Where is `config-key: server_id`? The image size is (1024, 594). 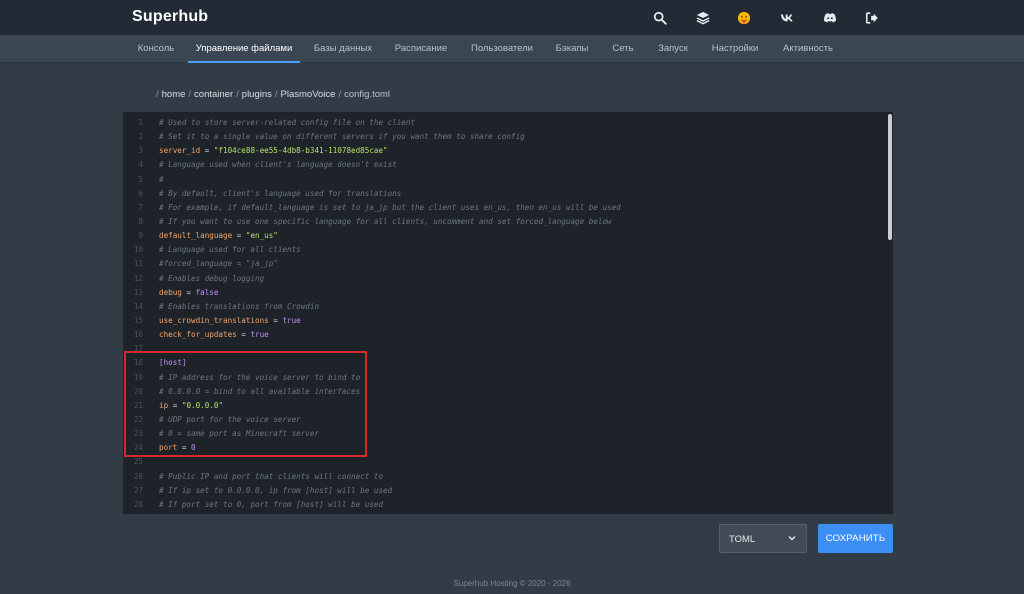 config-key: server_id is located at coordinates (180, 151).